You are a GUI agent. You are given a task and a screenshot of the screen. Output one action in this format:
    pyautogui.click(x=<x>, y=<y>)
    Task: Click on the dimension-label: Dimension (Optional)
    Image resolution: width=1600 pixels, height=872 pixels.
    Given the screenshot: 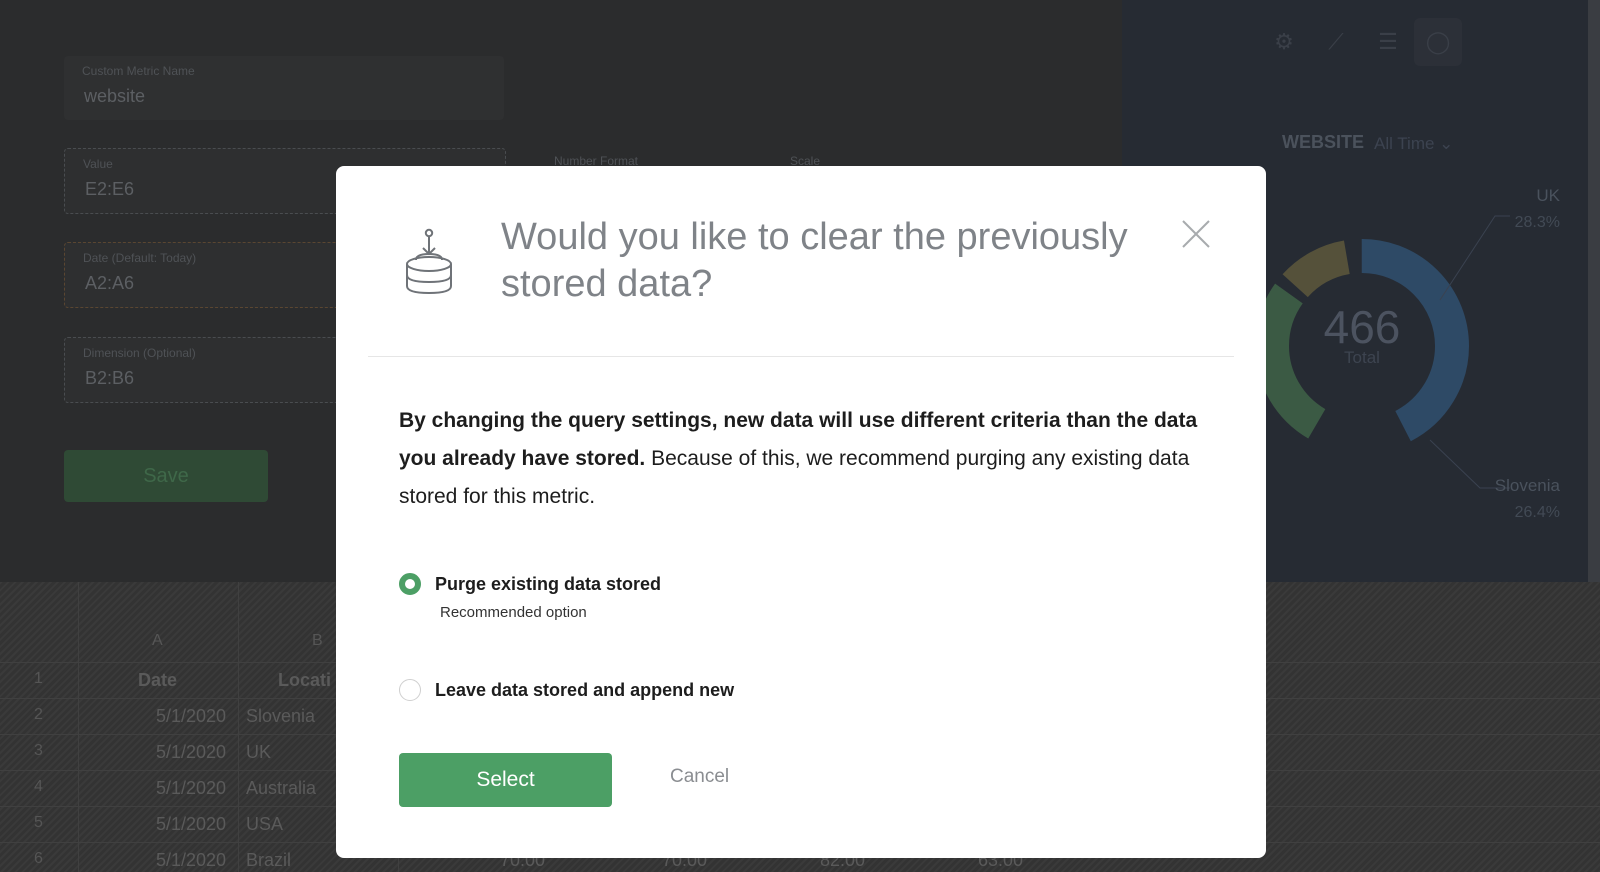 What is the action you would take?
    pyautogui.click(x=139, y=353)
    